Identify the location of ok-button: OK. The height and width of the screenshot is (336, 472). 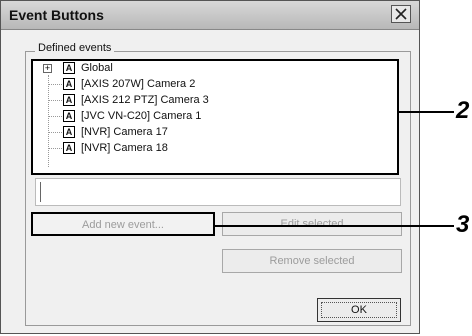
(359, 310).